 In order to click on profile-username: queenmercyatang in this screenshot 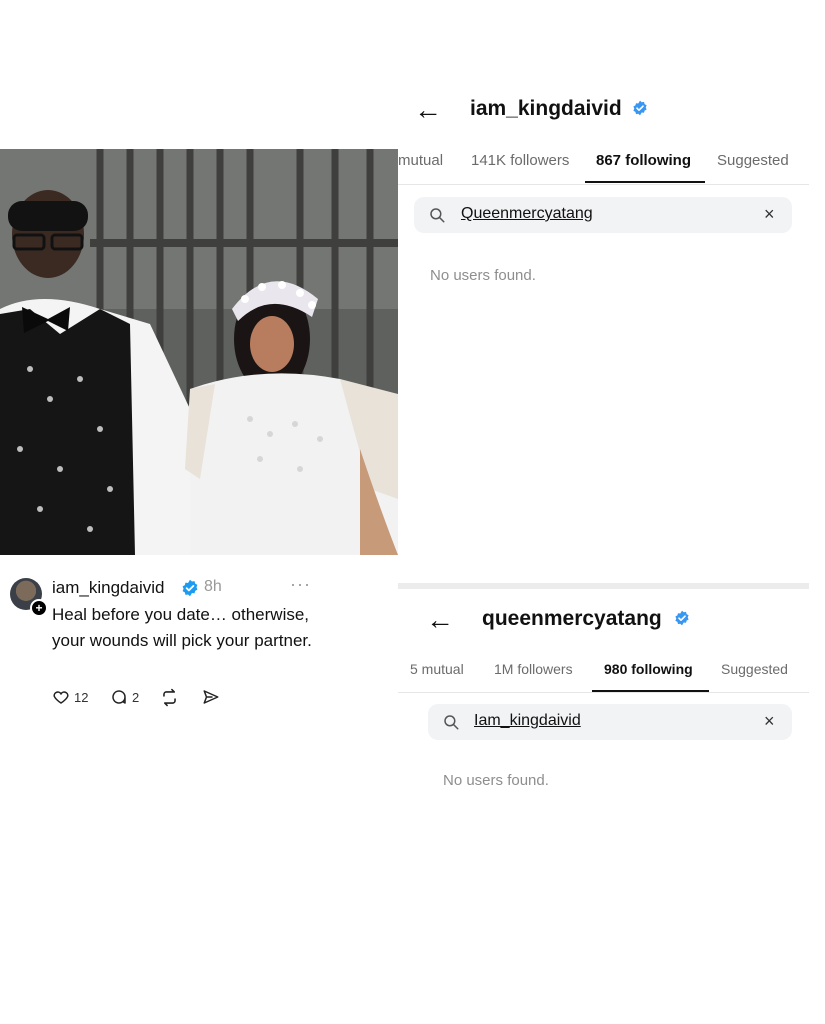, I will do `click(572, 618)`.